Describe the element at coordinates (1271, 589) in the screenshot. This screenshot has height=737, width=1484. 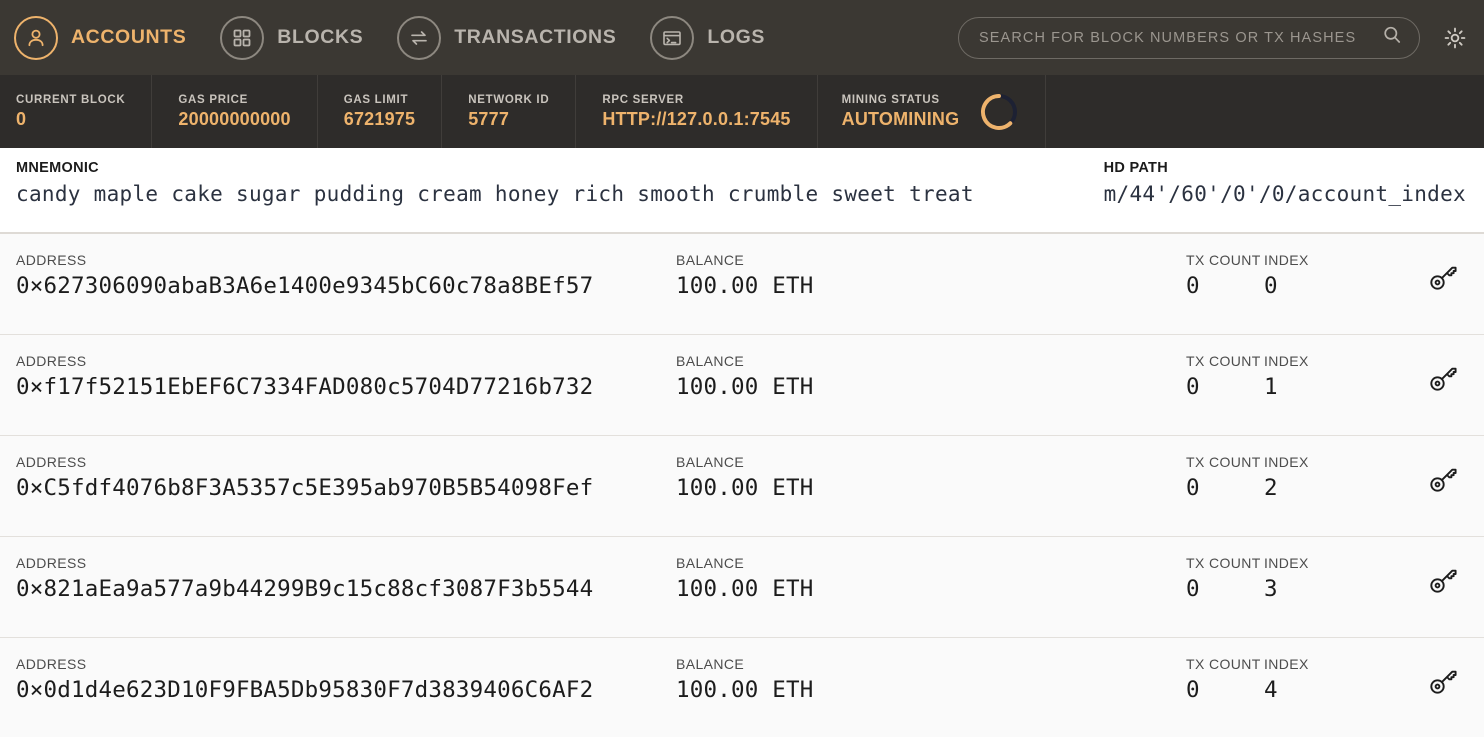
I see `account-index-value: 3` at that location.